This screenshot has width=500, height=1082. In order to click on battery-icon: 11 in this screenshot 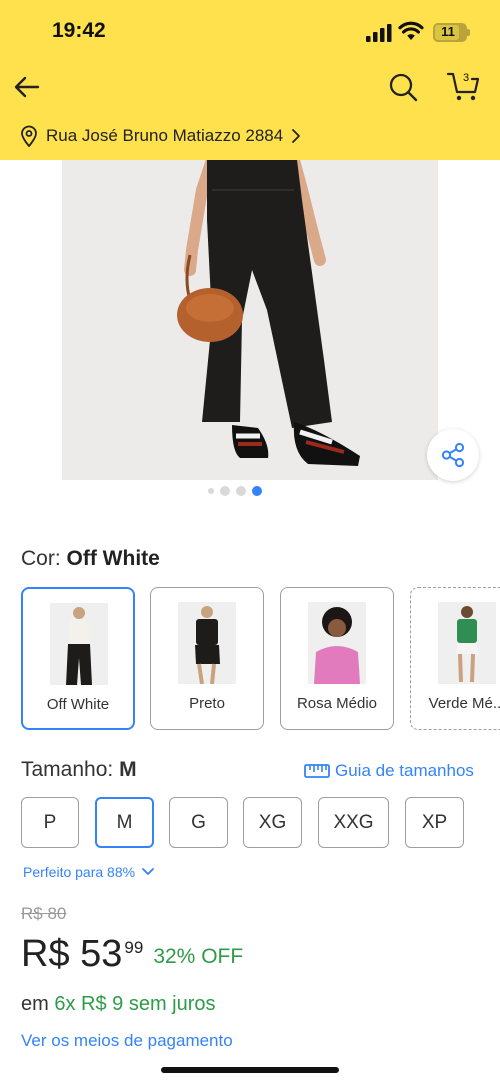, I will do `click(450, 32)`.